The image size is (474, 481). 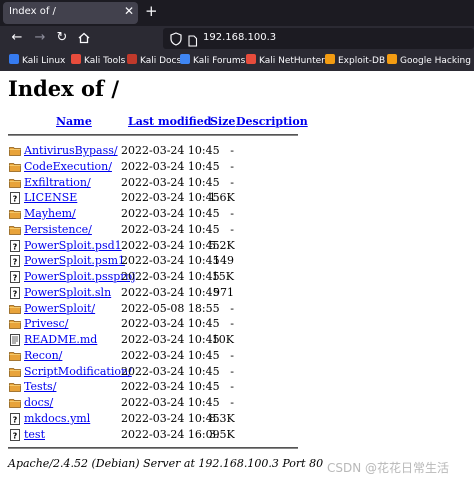 What do you see at coordinates (60, 339) in the screenshot?
I see `file-link: README.md` at bounding box center [60, 339].